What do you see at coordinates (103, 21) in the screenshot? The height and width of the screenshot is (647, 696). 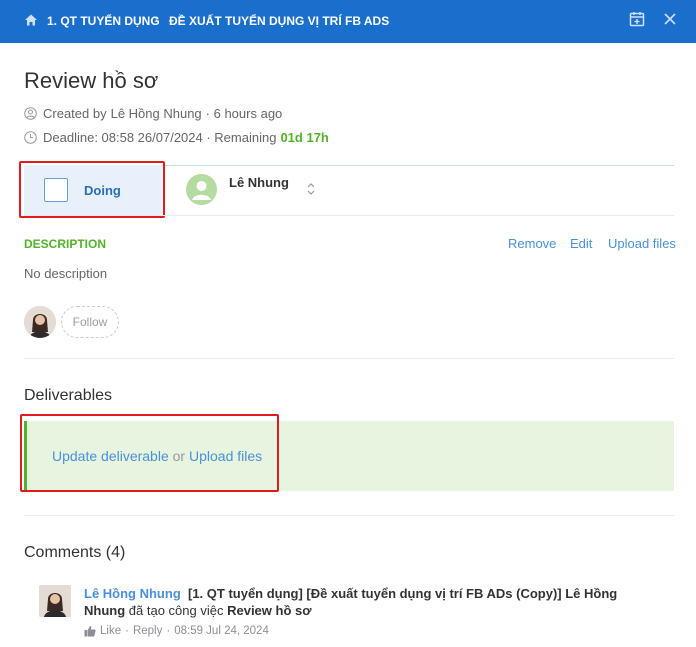 I see `breadcrumb-item-process: 1. QT TUYỂN DỤNG` at bounding box center [103, 21].